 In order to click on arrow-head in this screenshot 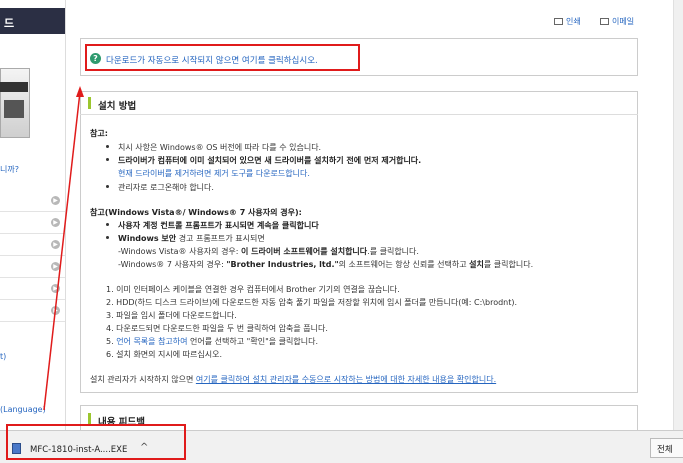, I will do `click(80, 91)`.